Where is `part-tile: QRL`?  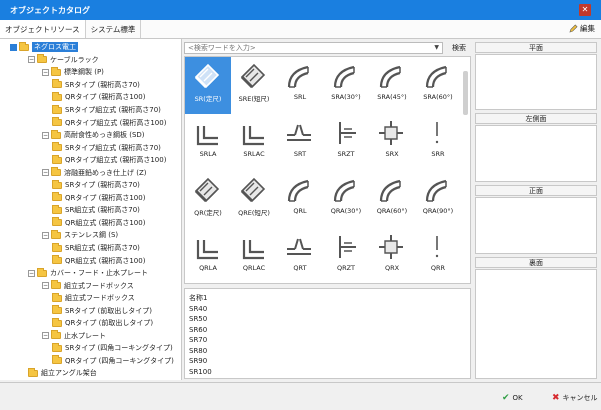 part-tile: QRL is located at coordinates (300, 199).